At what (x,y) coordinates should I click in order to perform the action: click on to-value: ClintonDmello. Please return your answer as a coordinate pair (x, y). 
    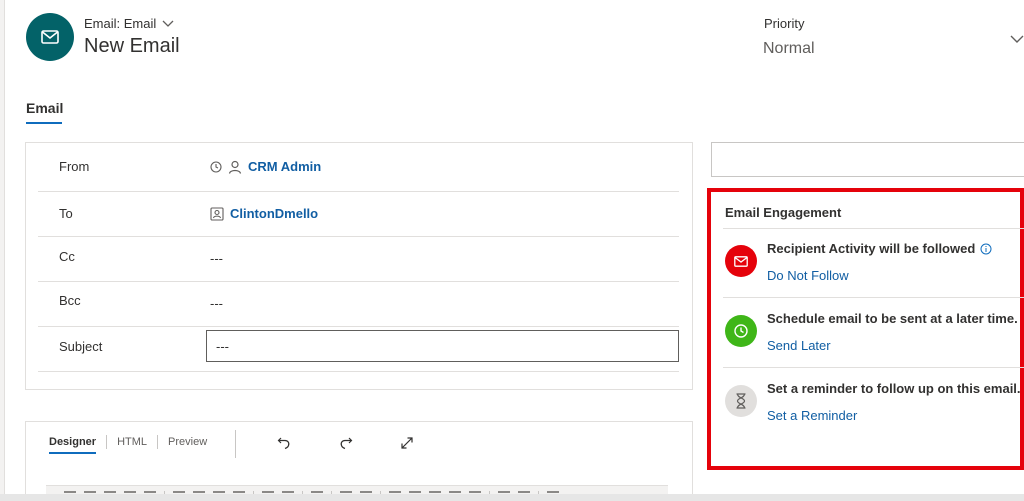
    Looking at the image, I should click on (264, 213).